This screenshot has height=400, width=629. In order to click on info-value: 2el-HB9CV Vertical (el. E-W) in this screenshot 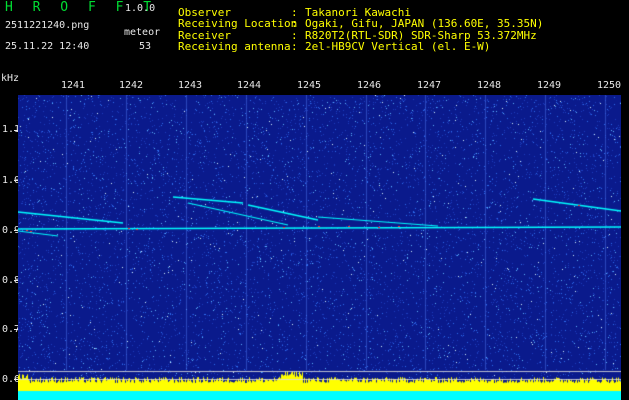, I will do `click(398, 46)`.